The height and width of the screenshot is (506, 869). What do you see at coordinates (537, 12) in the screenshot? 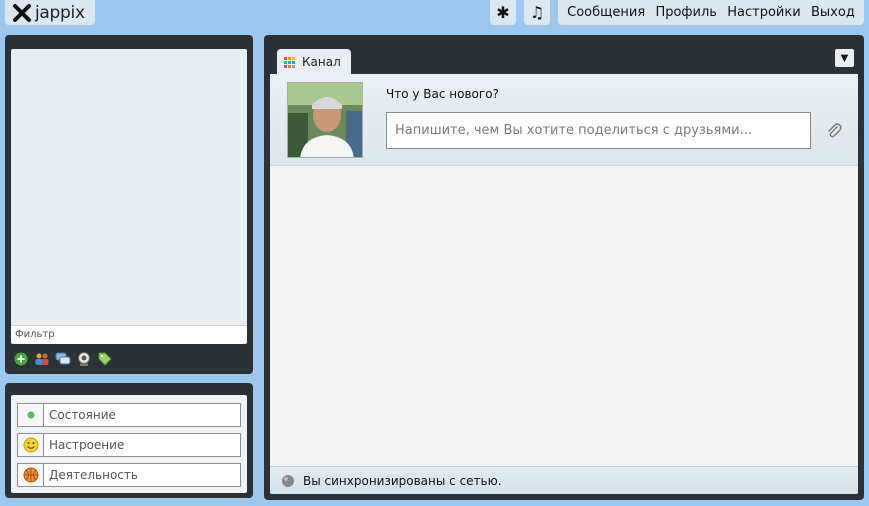
I see `music-button: ♫` at bounding box center [537, 12].